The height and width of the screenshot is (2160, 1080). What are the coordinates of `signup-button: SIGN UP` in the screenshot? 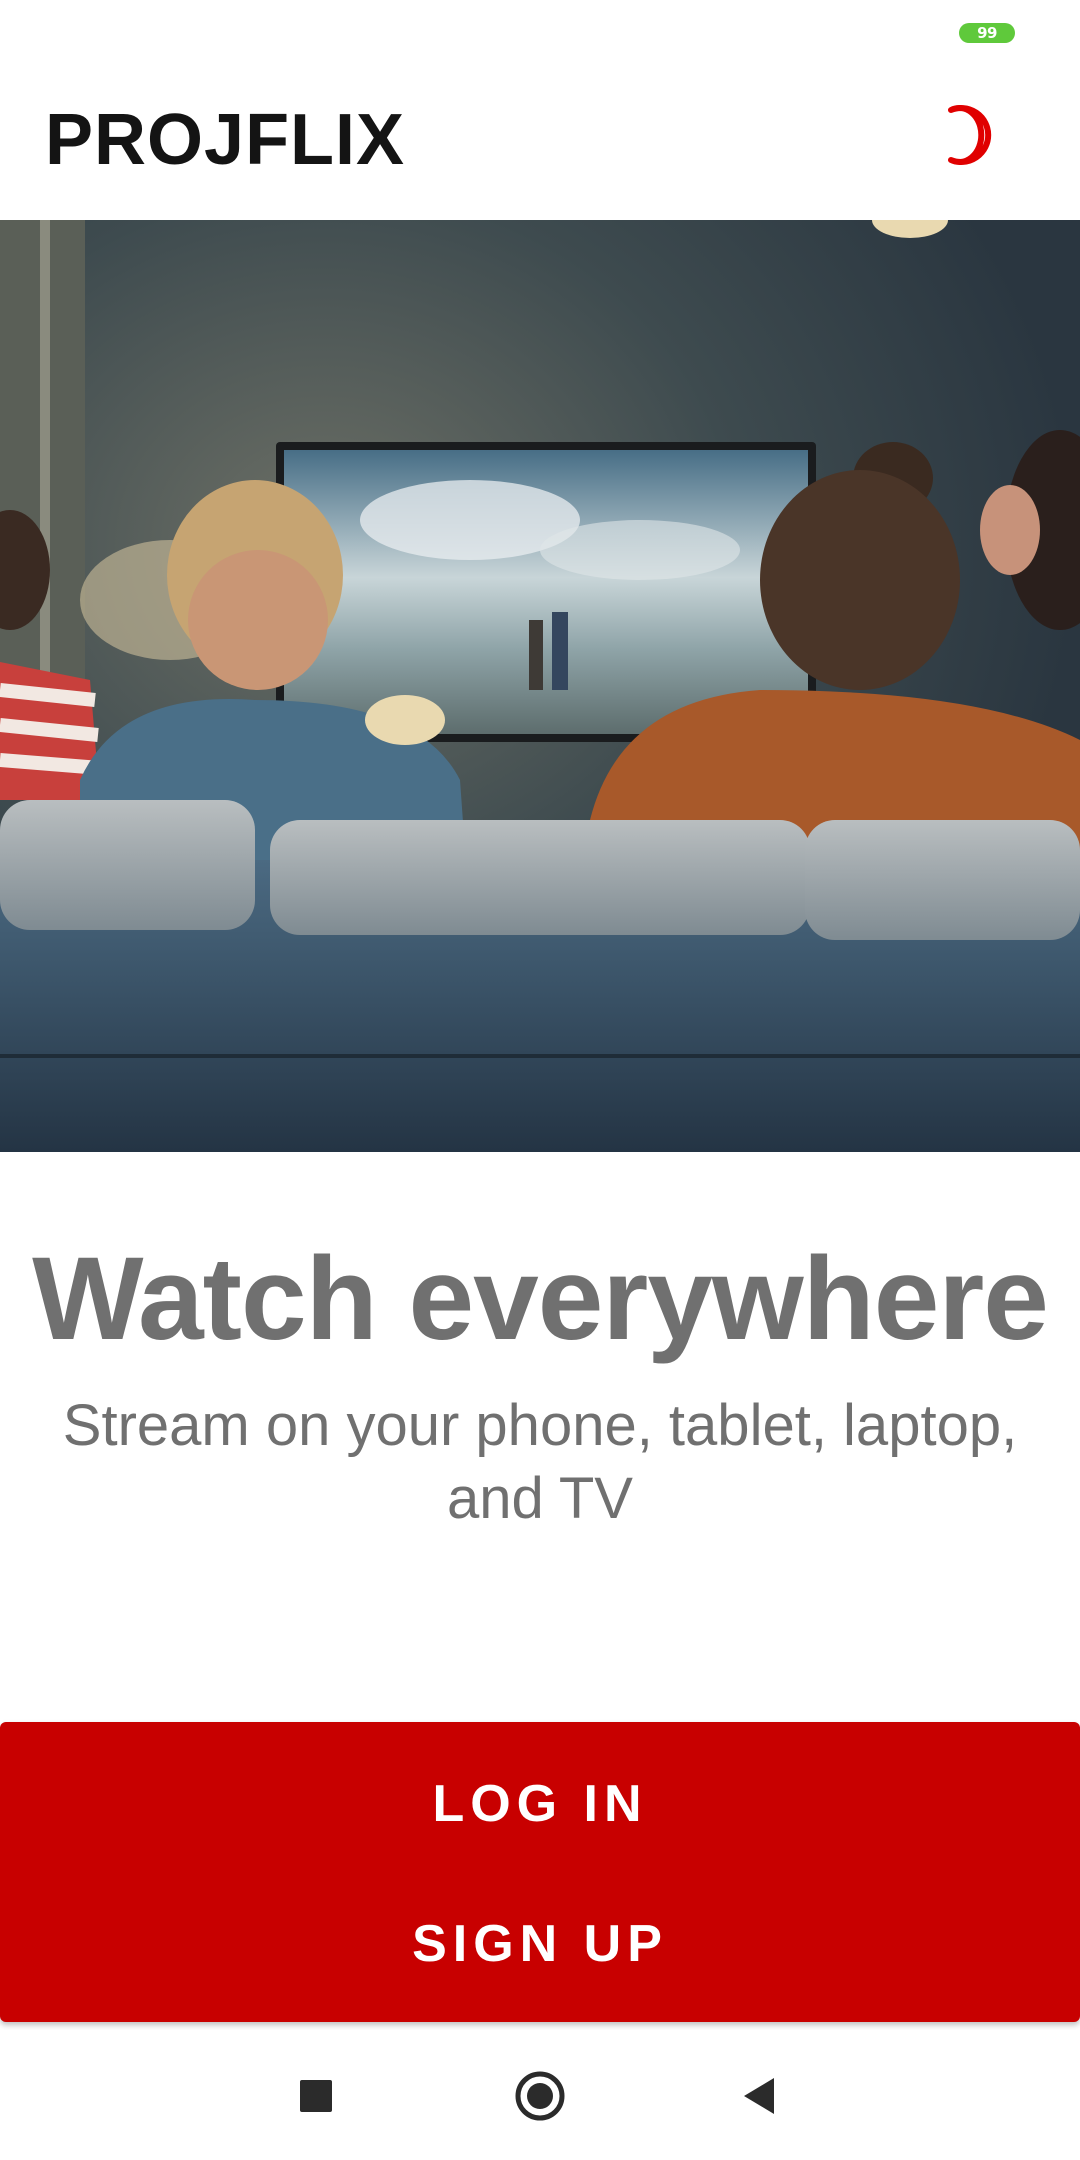 It's located at (540, 1944).